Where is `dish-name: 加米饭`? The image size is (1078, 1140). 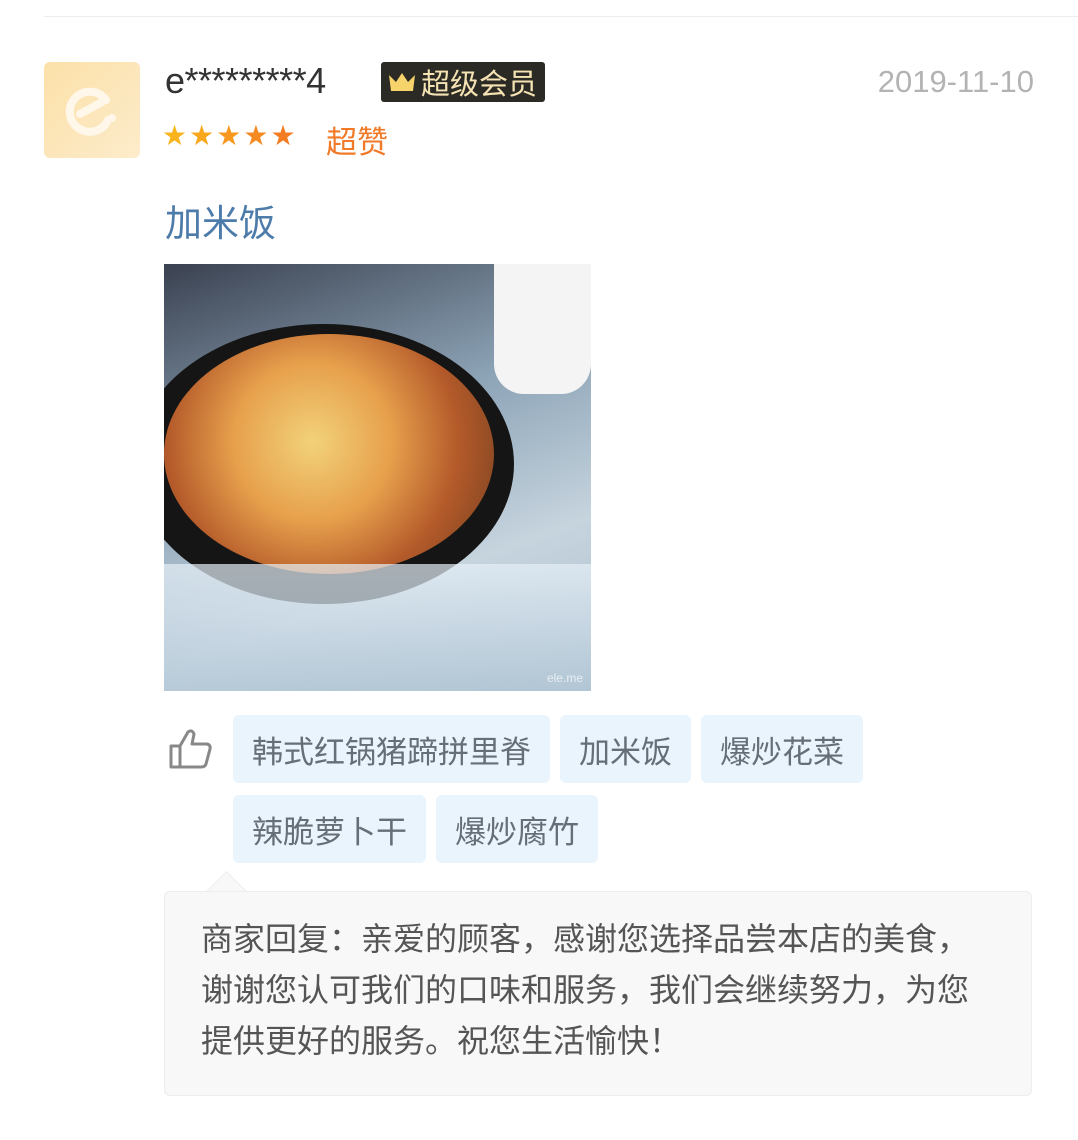
dish-name: 加米饭 is located at coordinates (220, 223).